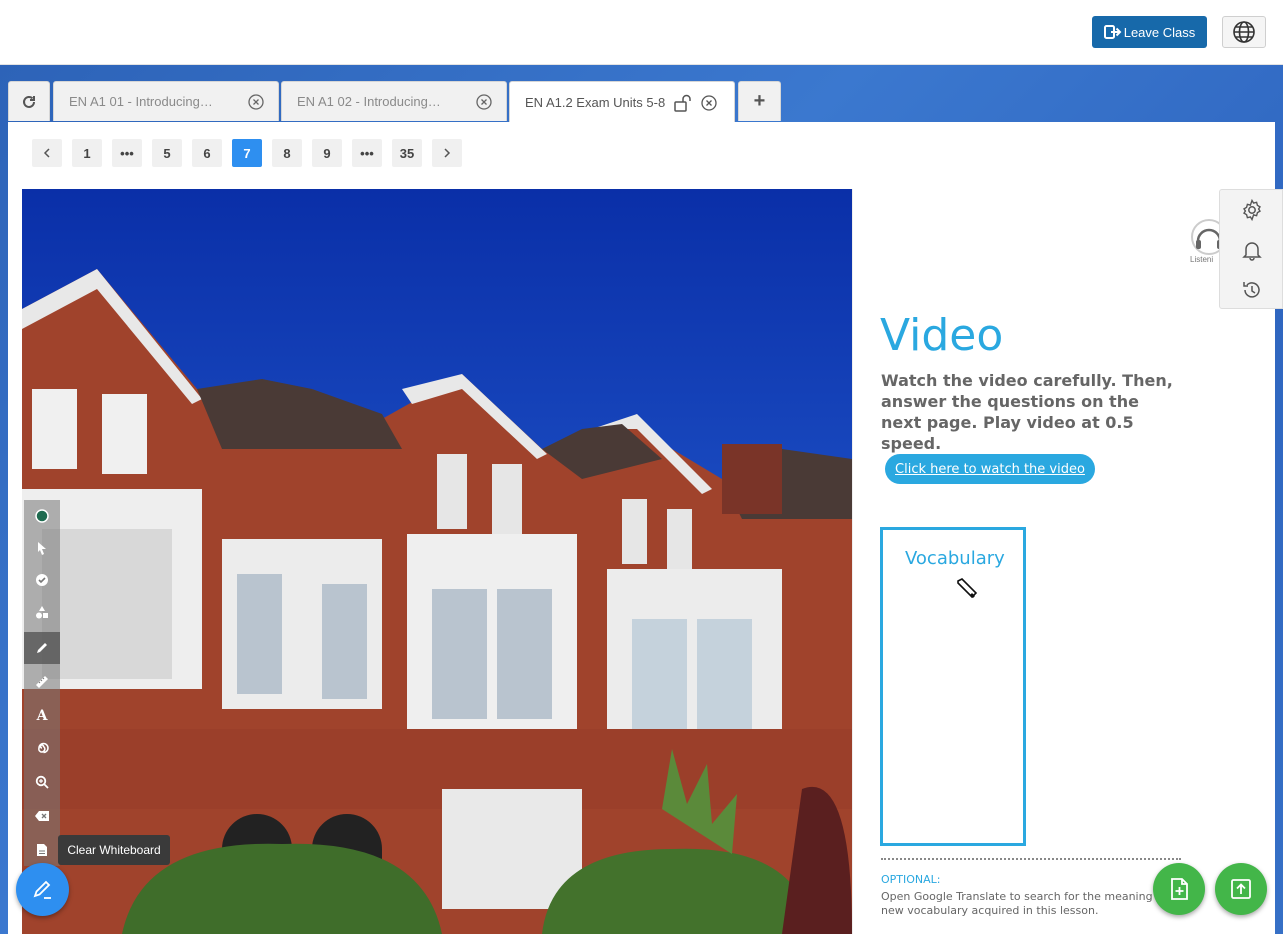  I want to click on eraser-tool, so click(42, 816).